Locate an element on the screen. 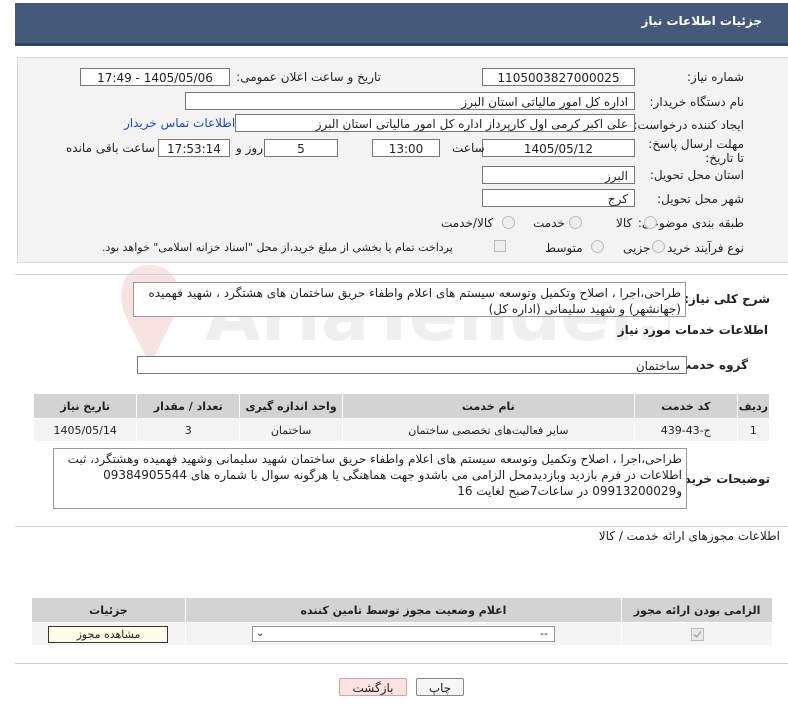  creator-label: ایجاد کننده درخواست: is located at coordinates (688, 125).